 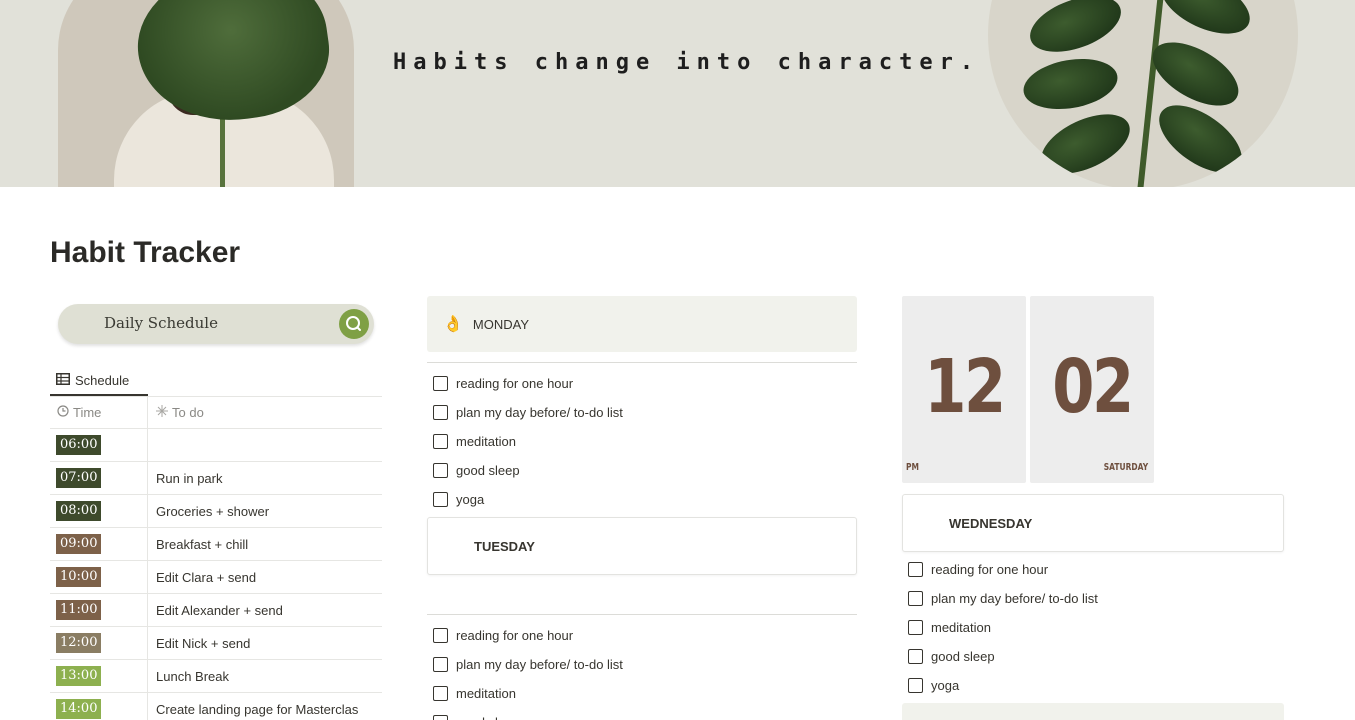 I want to click on todo-cell, so click(x=265, y=445).